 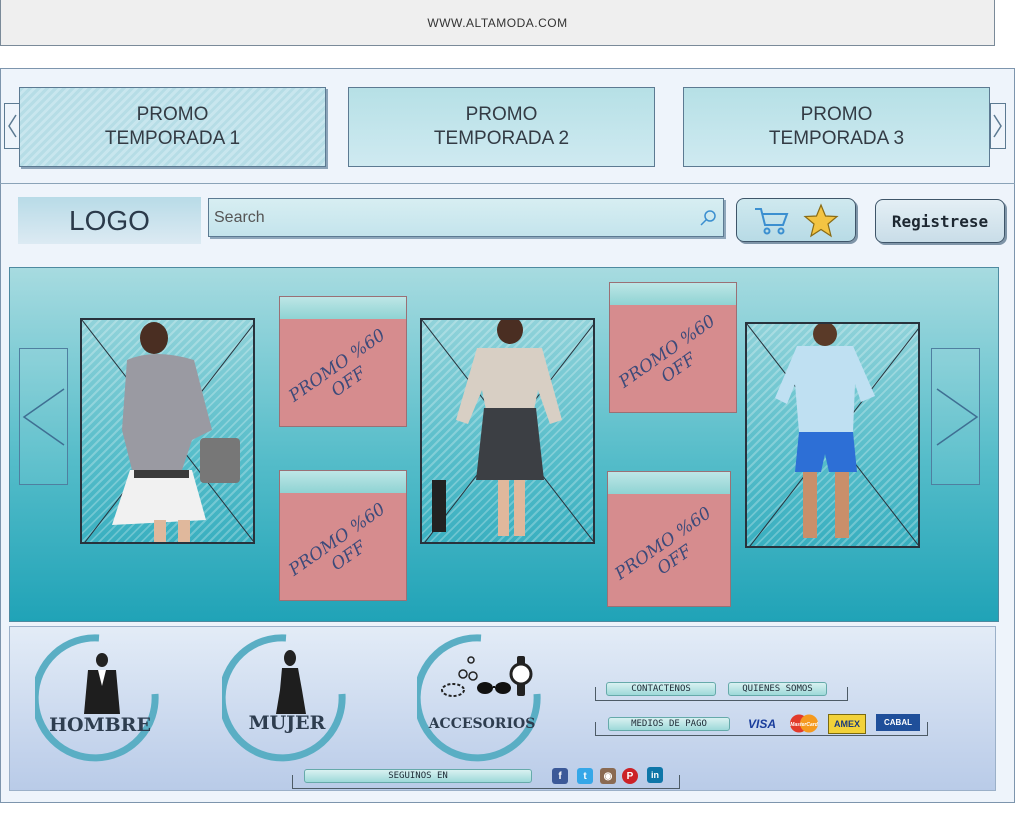 What do you see at coordinates (172, 114) in the screenshot?
I see `promo-1-line1: PROMO` at bounding box center [172, 114].